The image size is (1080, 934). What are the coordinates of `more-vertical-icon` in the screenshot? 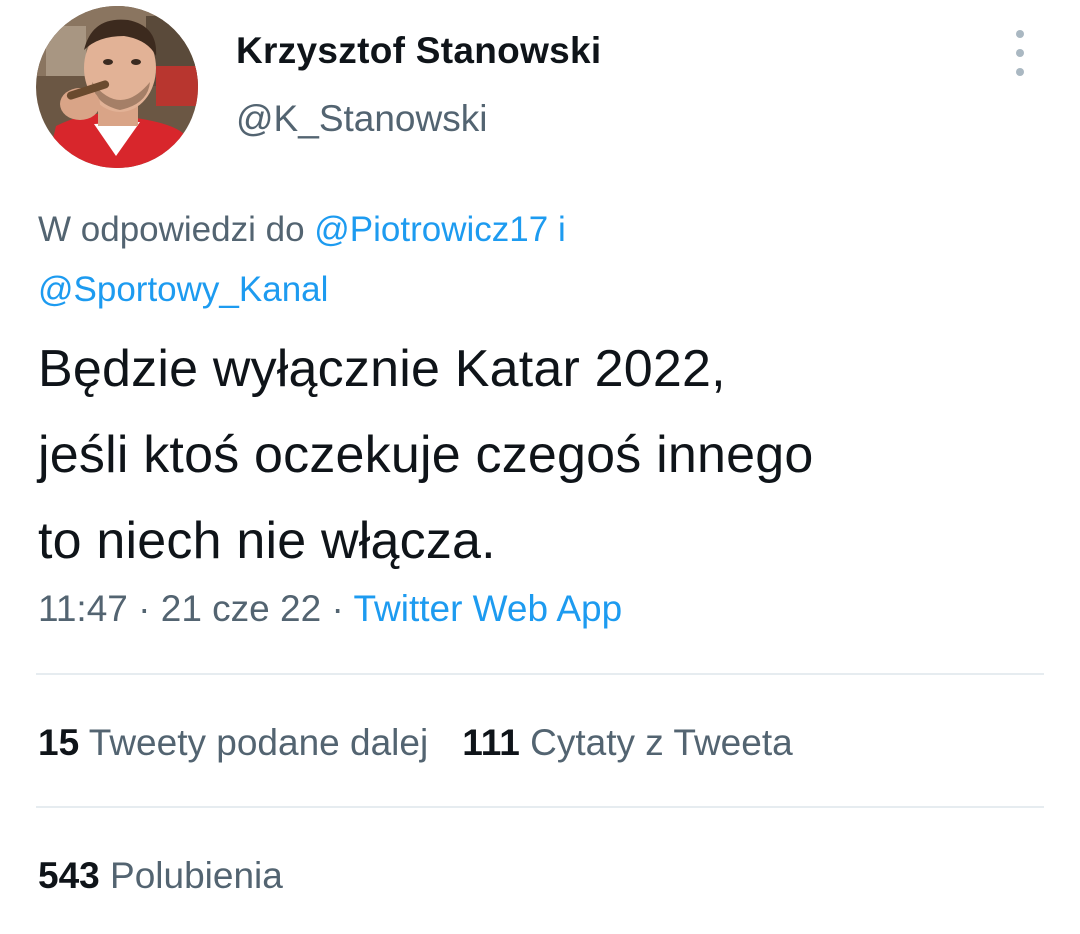 It's located at (1020, 53).